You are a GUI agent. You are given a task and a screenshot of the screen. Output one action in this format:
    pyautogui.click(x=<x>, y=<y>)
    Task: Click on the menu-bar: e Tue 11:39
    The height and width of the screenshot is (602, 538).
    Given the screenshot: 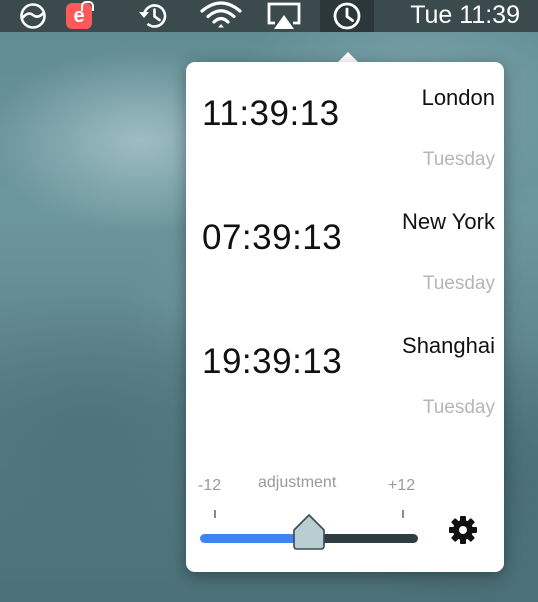 What is the action you would take?
    pyautogui.click(x=269, y=16)
    